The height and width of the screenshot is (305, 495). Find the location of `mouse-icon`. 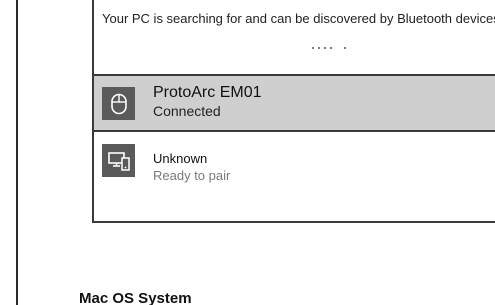

mouse-icon is located at coordinates (118, 103).